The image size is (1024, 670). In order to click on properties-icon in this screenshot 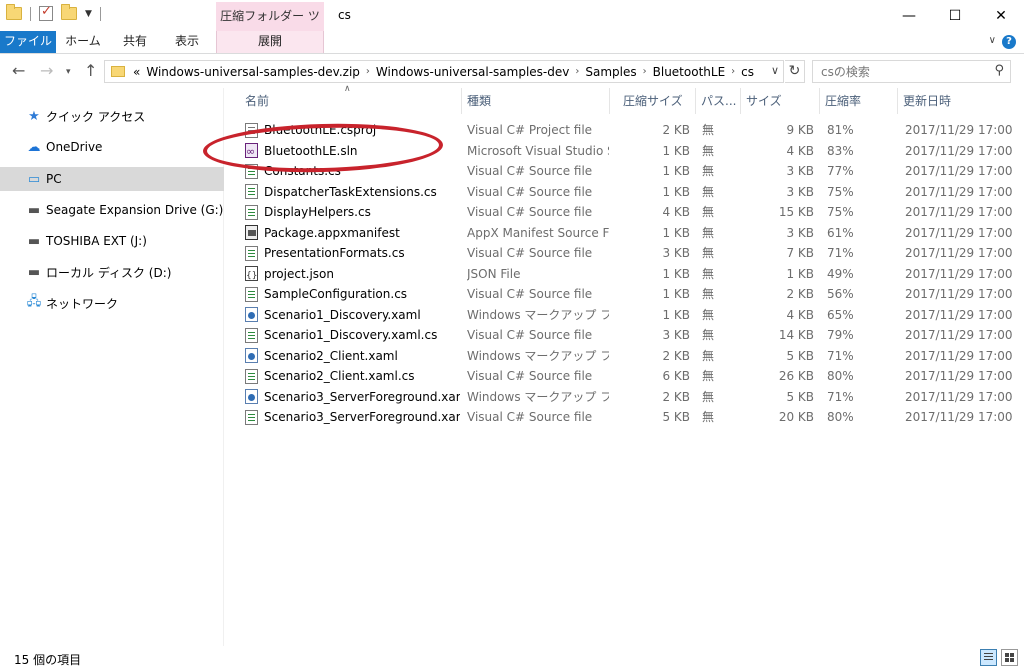, I will do `click(46, 12)`.